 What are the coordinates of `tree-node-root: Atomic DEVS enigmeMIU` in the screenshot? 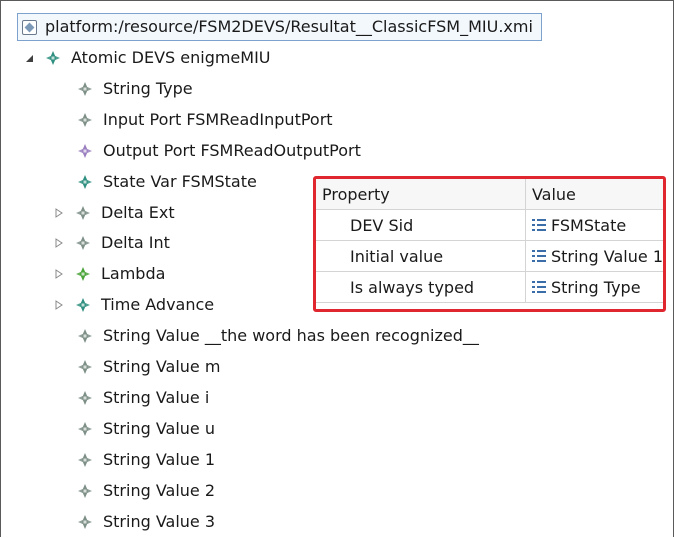 It's located at (147, 58).